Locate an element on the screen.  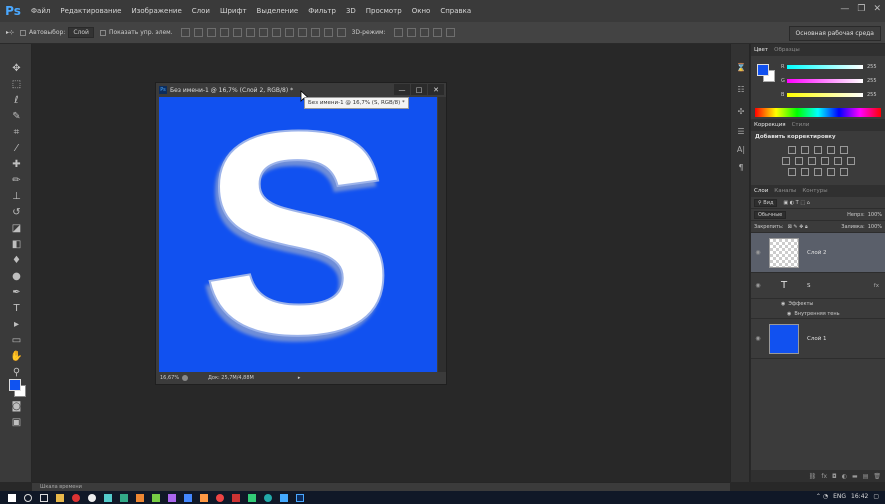
menu-help: Справка is located at coordinates (455, 11).